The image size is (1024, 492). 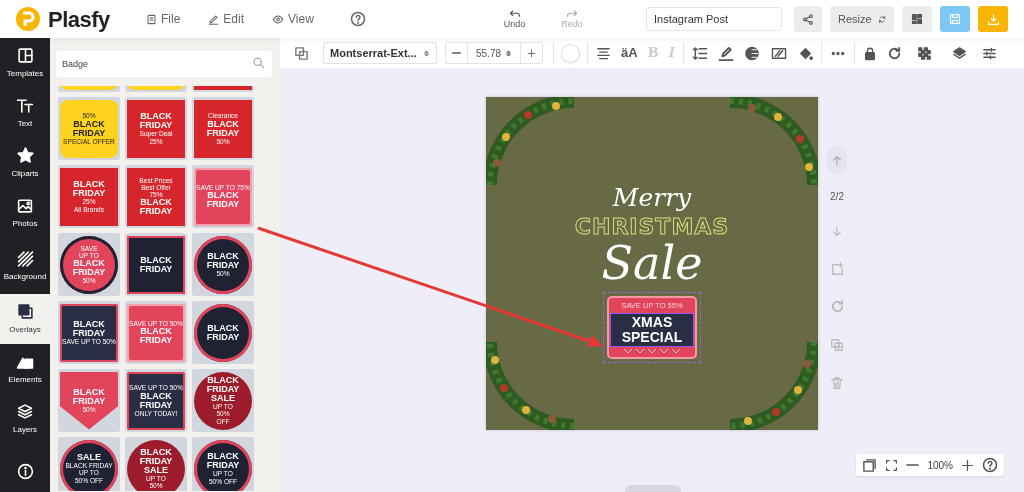 I want to click on resize-button: Resize, so click(x=862, y=19).